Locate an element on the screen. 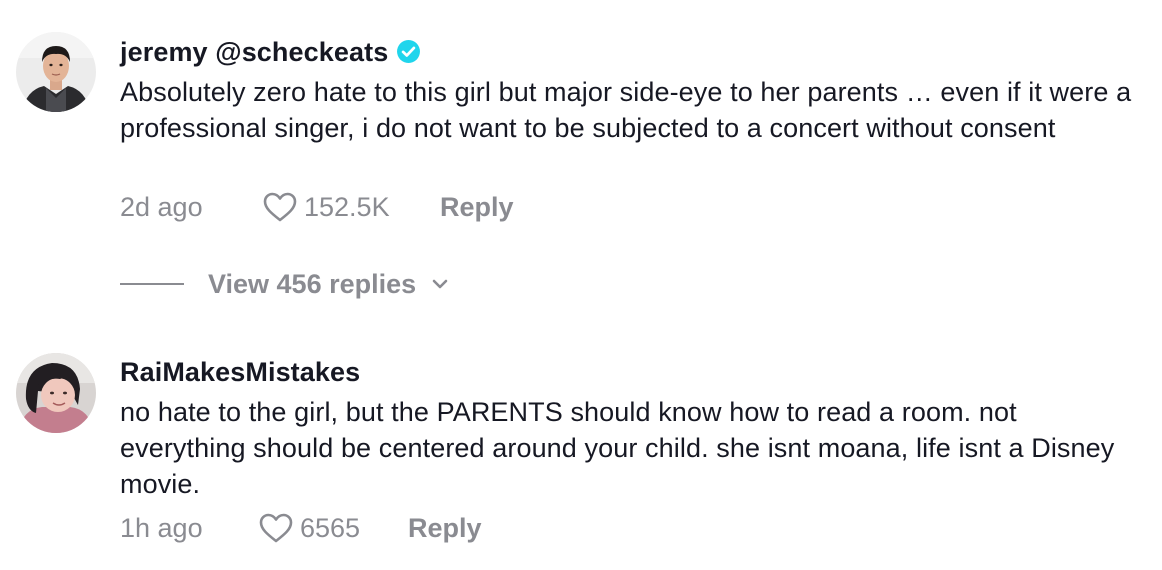 Image resolution: width=1162 pixels, height=570 pixels. chevron-down-icon is located at coordinates (440, 284).